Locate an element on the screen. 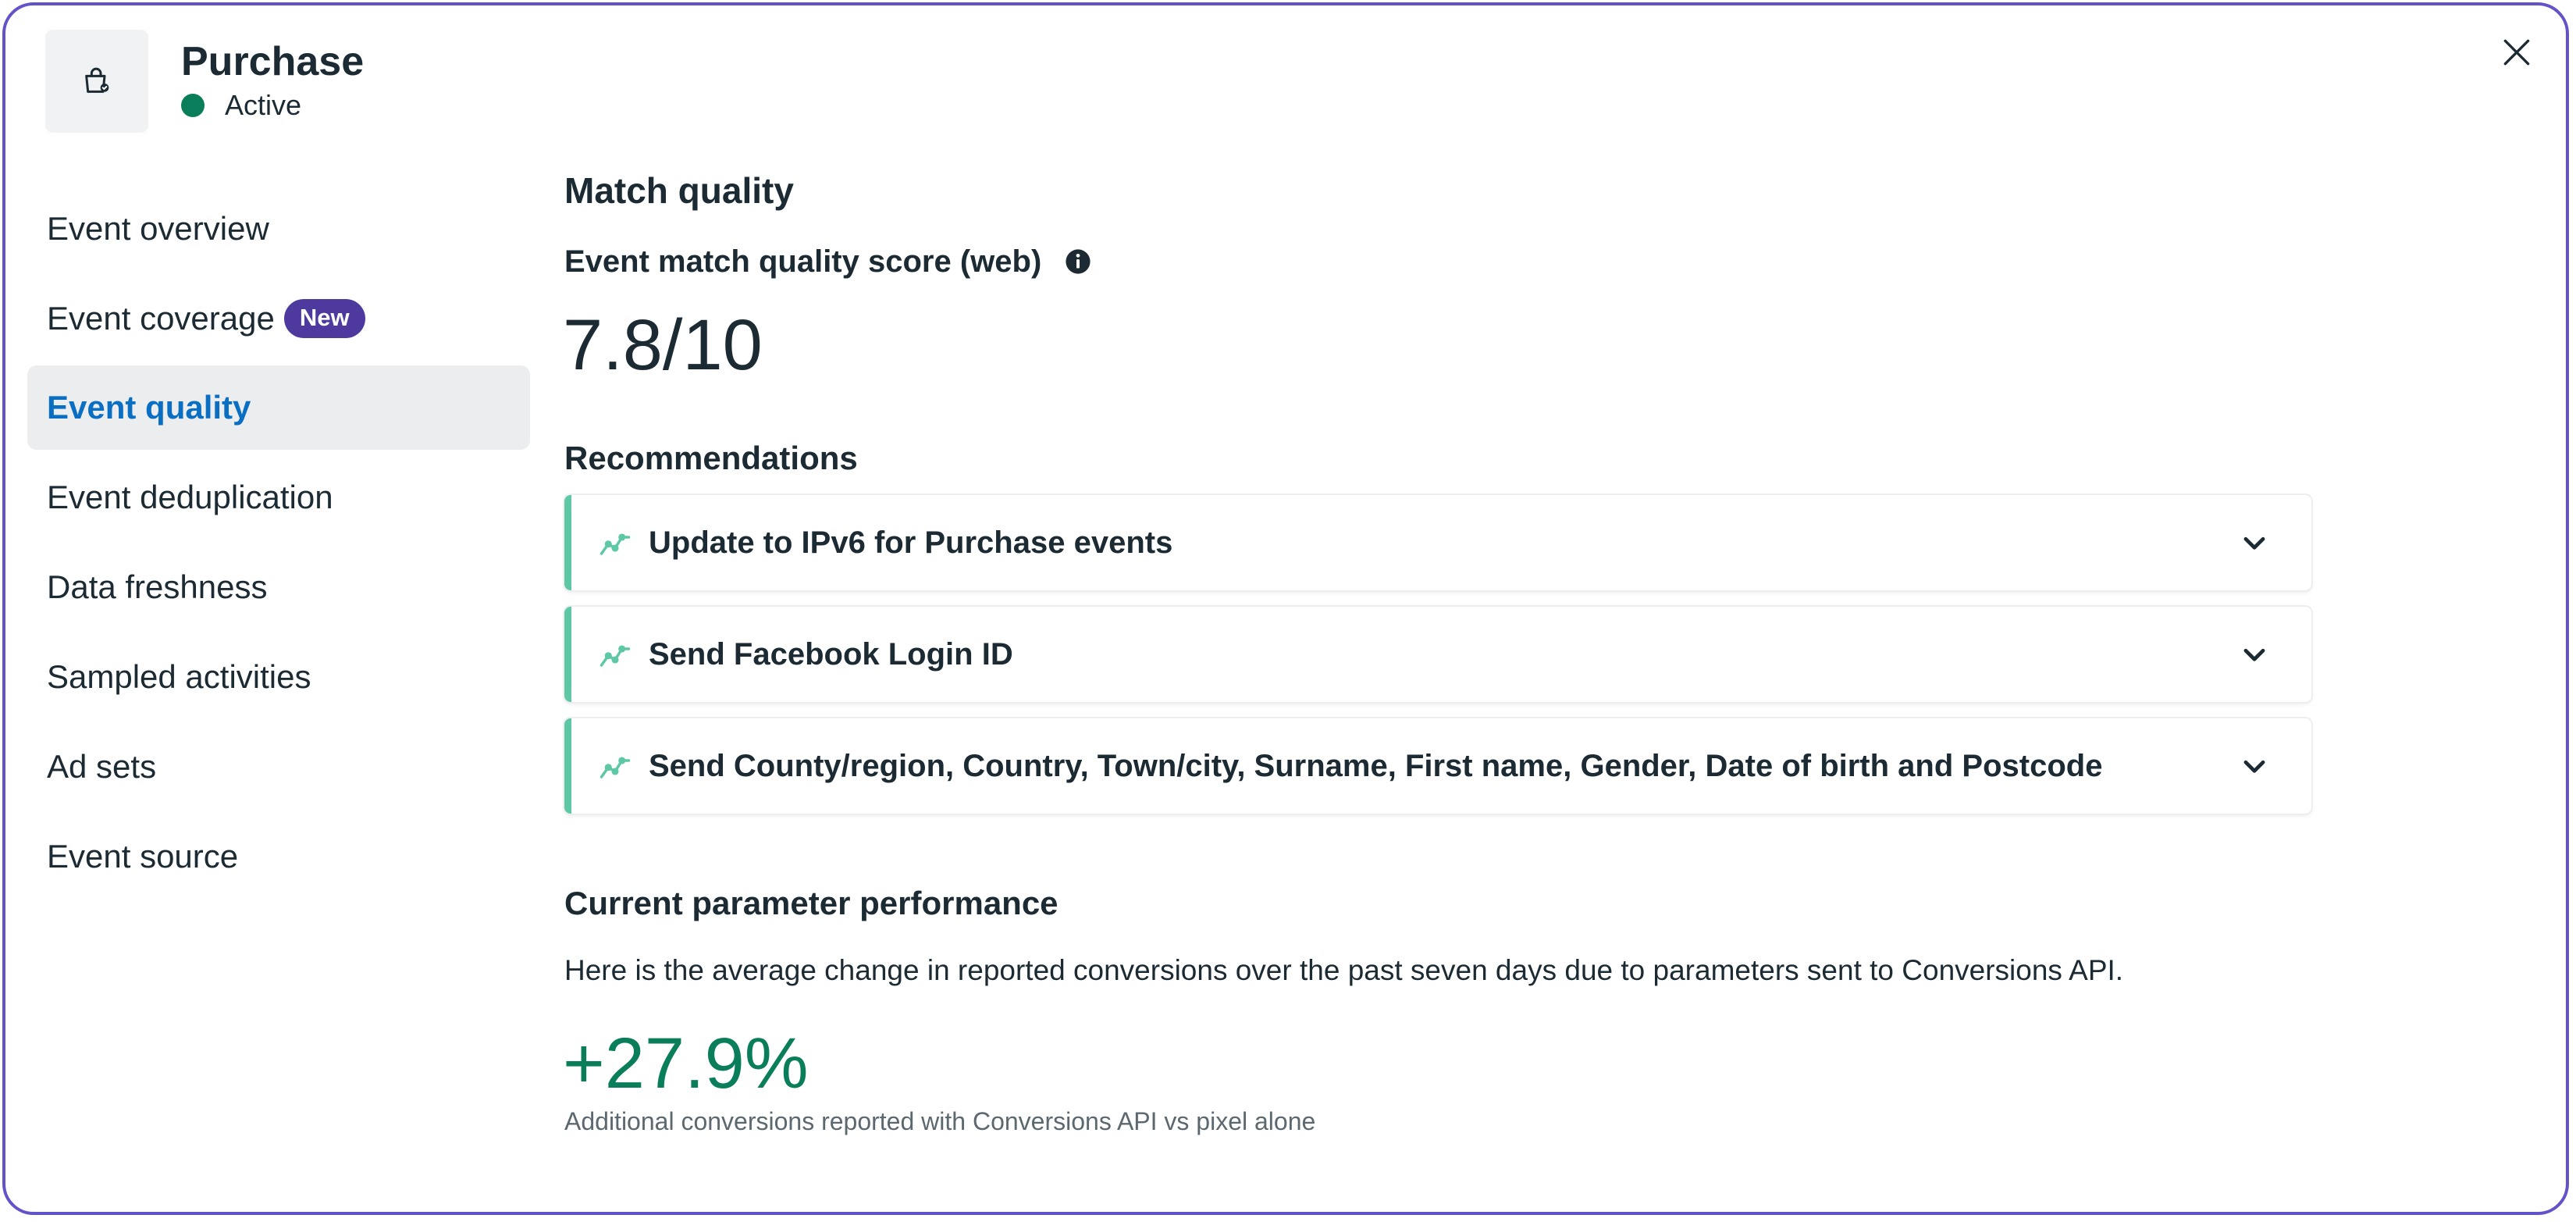 Image resolution: width=2576 pixels, height=1222 pixels. sidebar-item-label: Sampled activities is located at coordinates (179, 676).